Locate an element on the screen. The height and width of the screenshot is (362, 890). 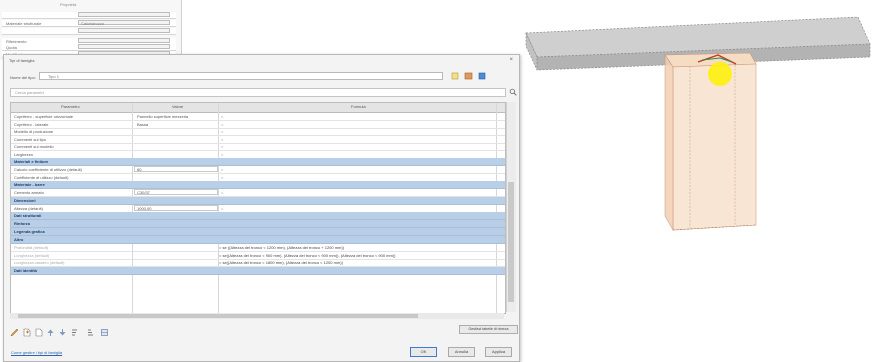
parameter-name: Commenti sul modello is located at coordinates (34, 146).